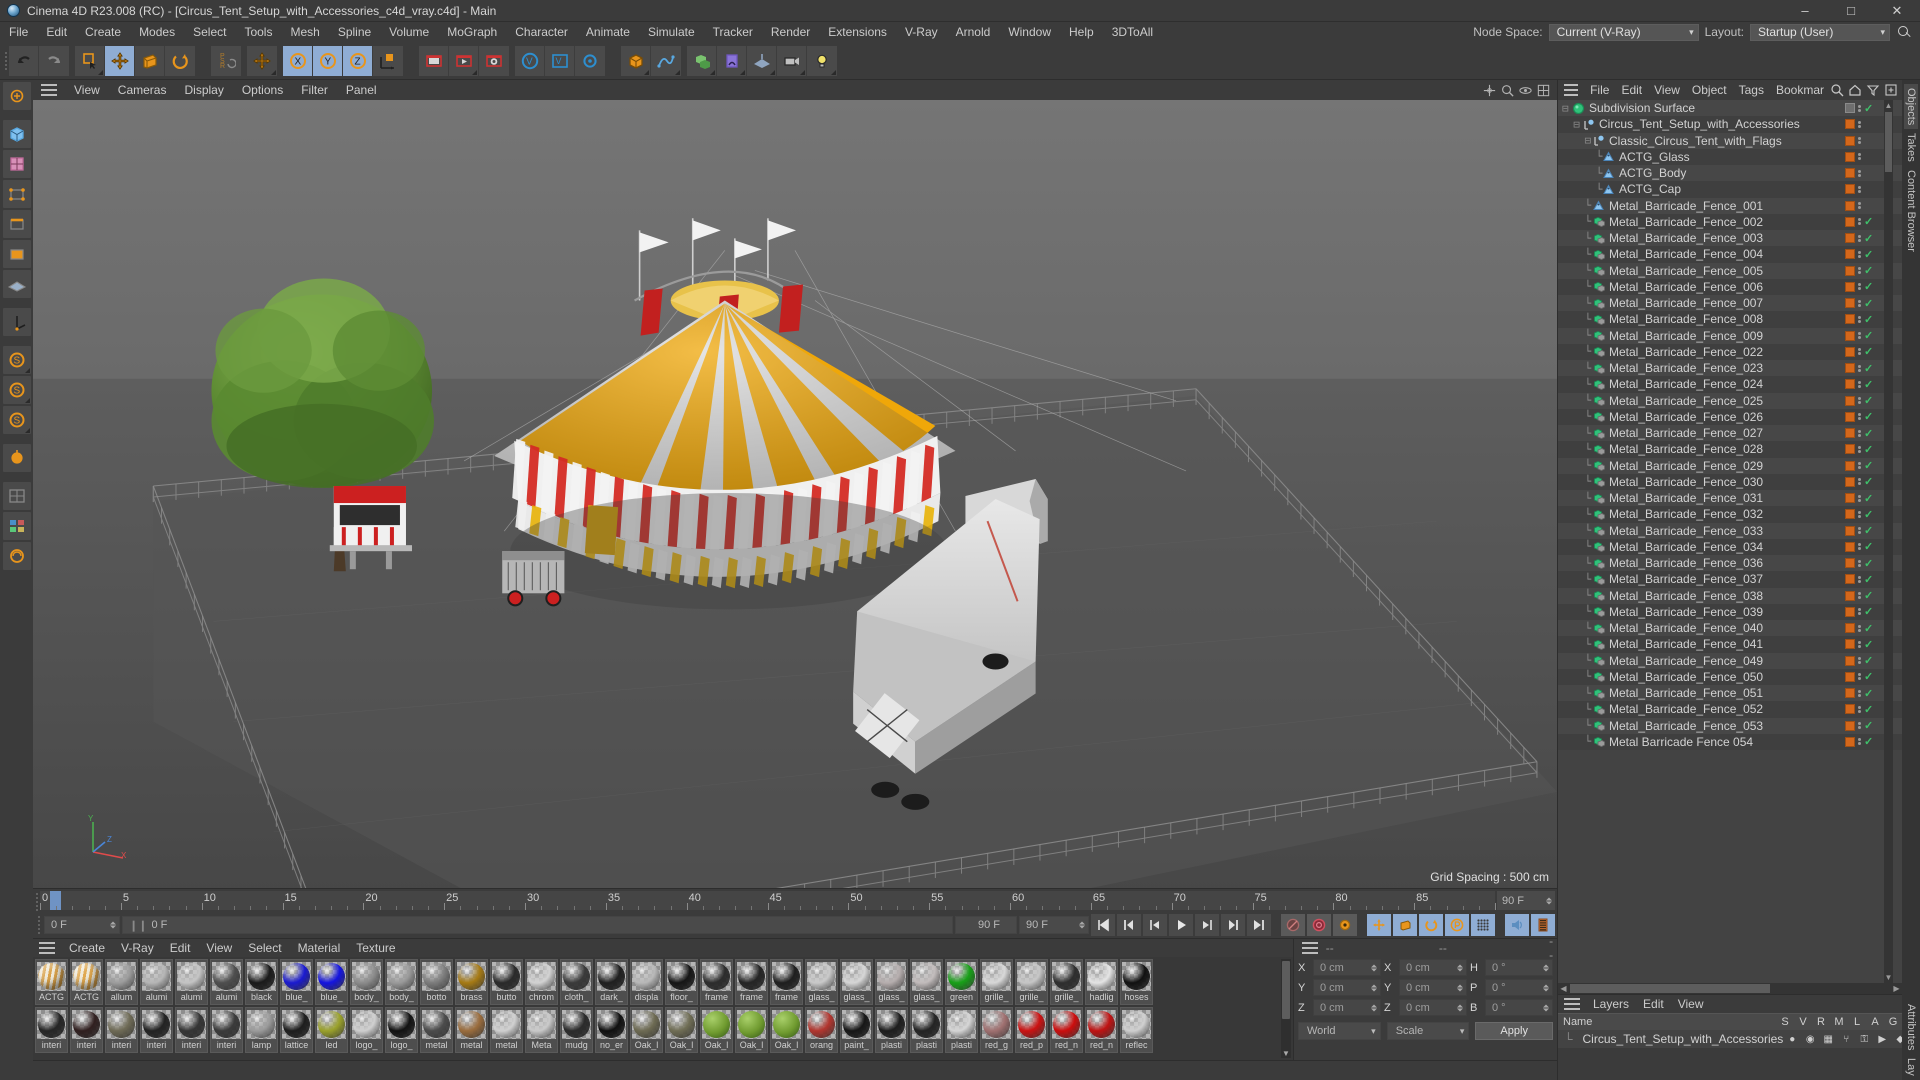 The height and width of the screenshot is (1080, 1920). I want to click on menu-animate: Animate, so click(608, 32).